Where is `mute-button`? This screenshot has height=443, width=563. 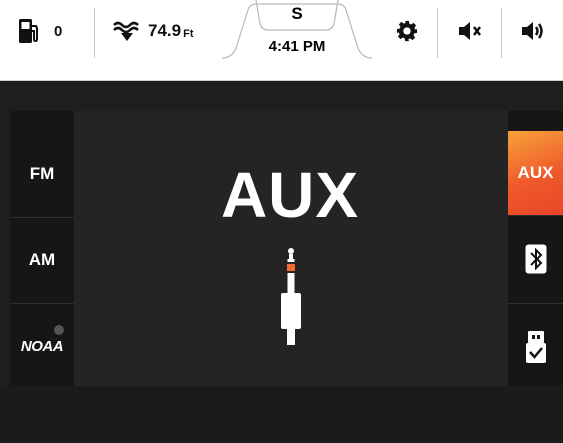 mute-button is located at coordinates (470, 31).